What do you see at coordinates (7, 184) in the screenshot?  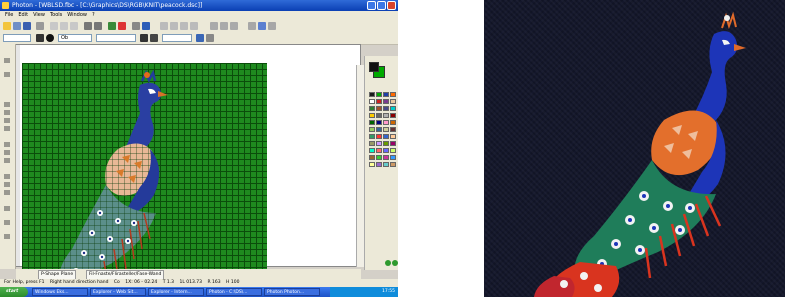 I see `brush-tool-icon` at bounding box center [7, 184].